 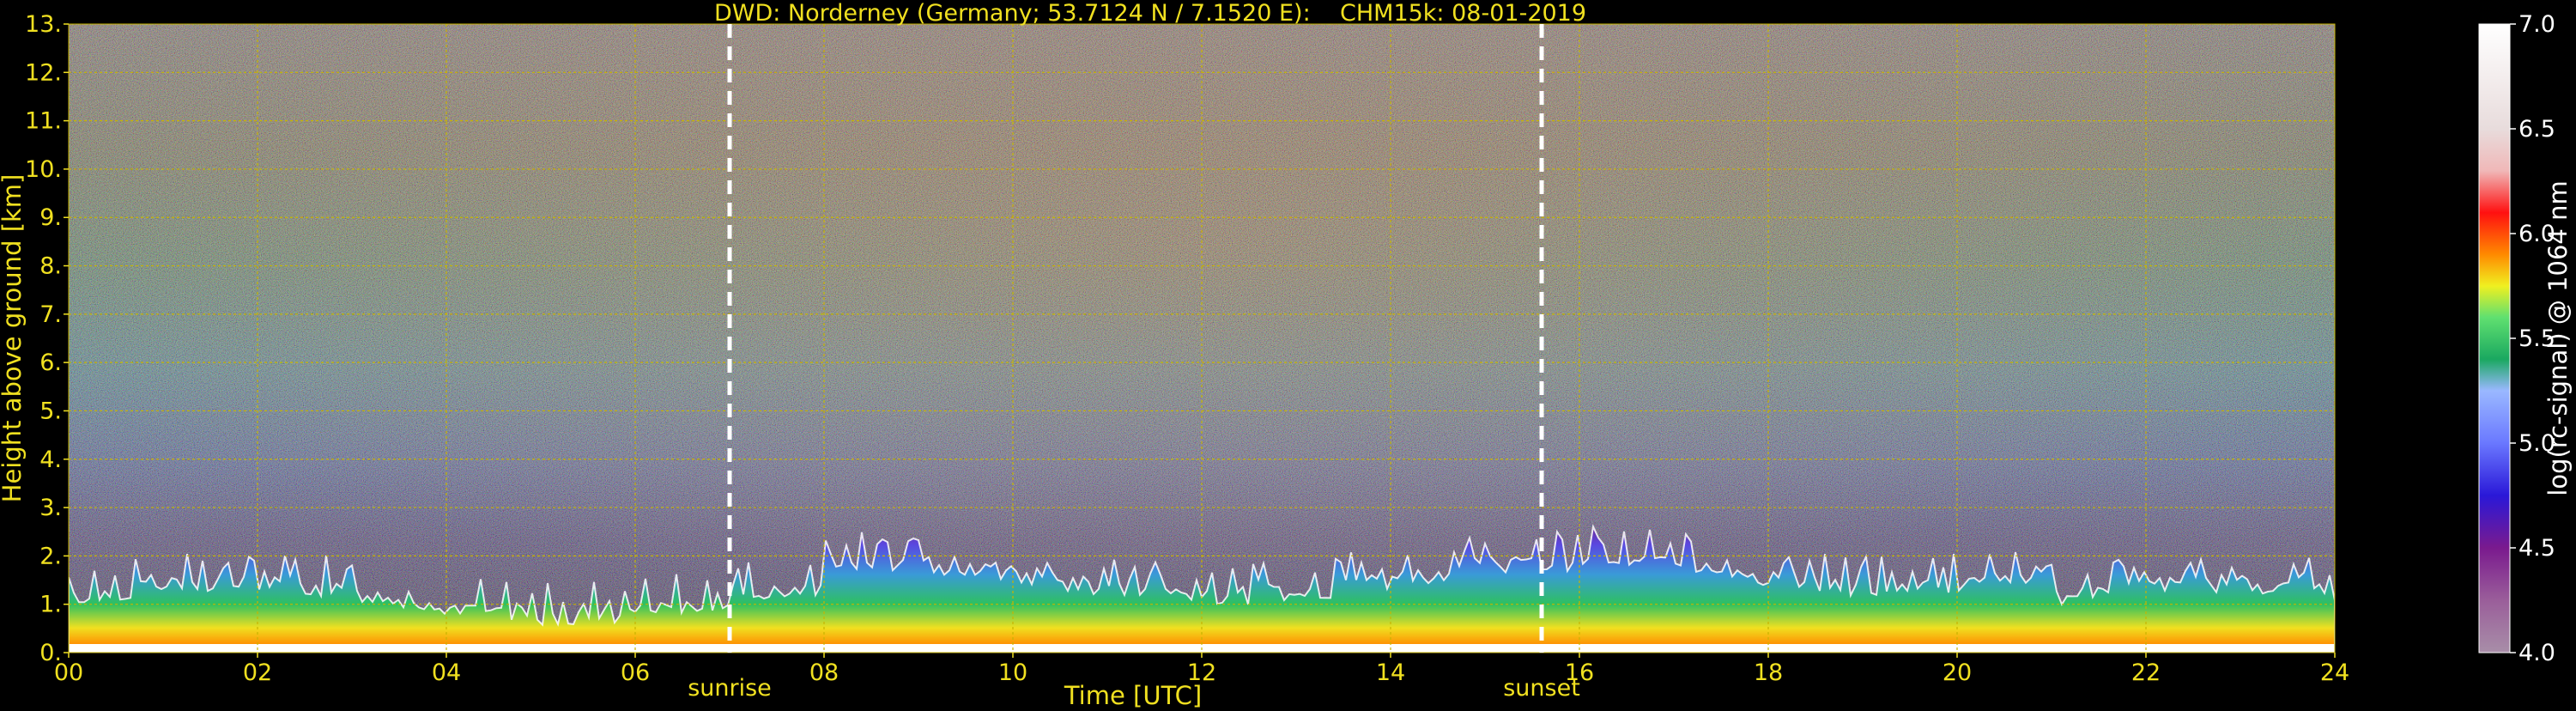 What do you see at coordinates (2334, 673) in the screenshot?
I see `x-tick-label: 24` at bounding box center [2334, 673].